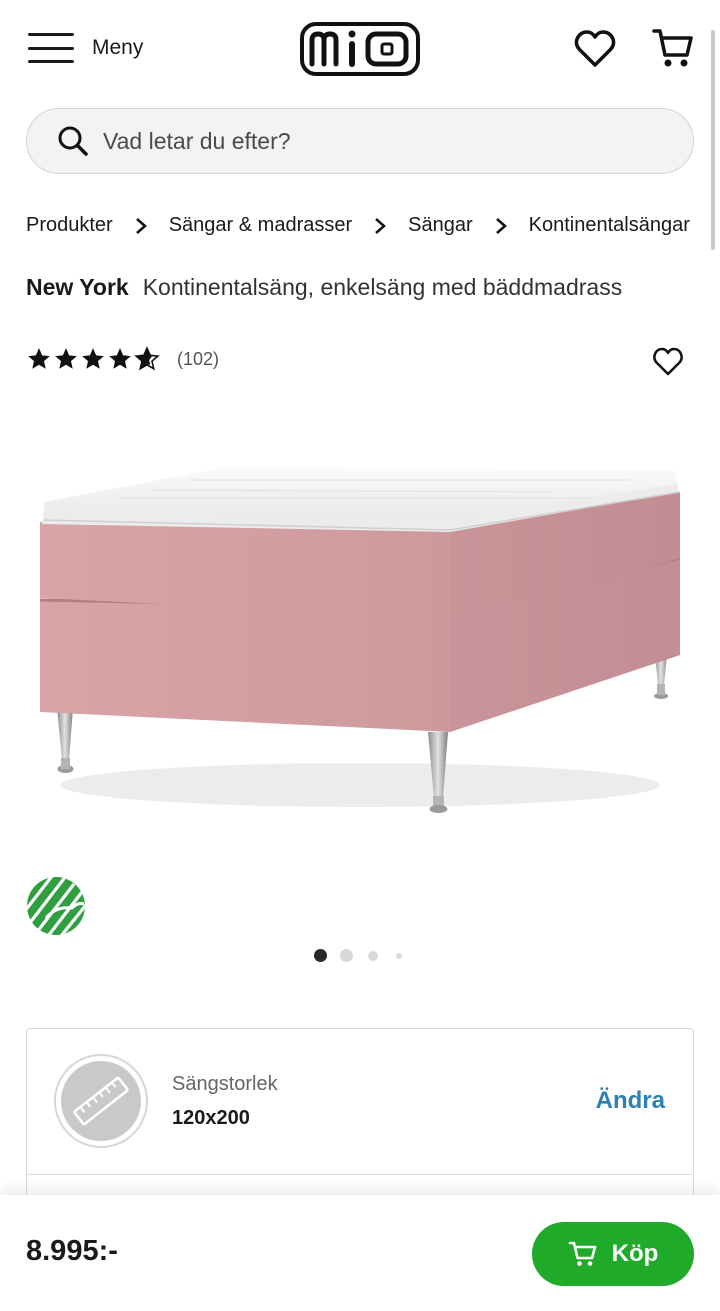 Image resolution: width=720 pixels, height=1311 pixels. Describe the element at coordinates (225, 1084) in the screenshot. I see `option-label: Sängstorlek` at that location.